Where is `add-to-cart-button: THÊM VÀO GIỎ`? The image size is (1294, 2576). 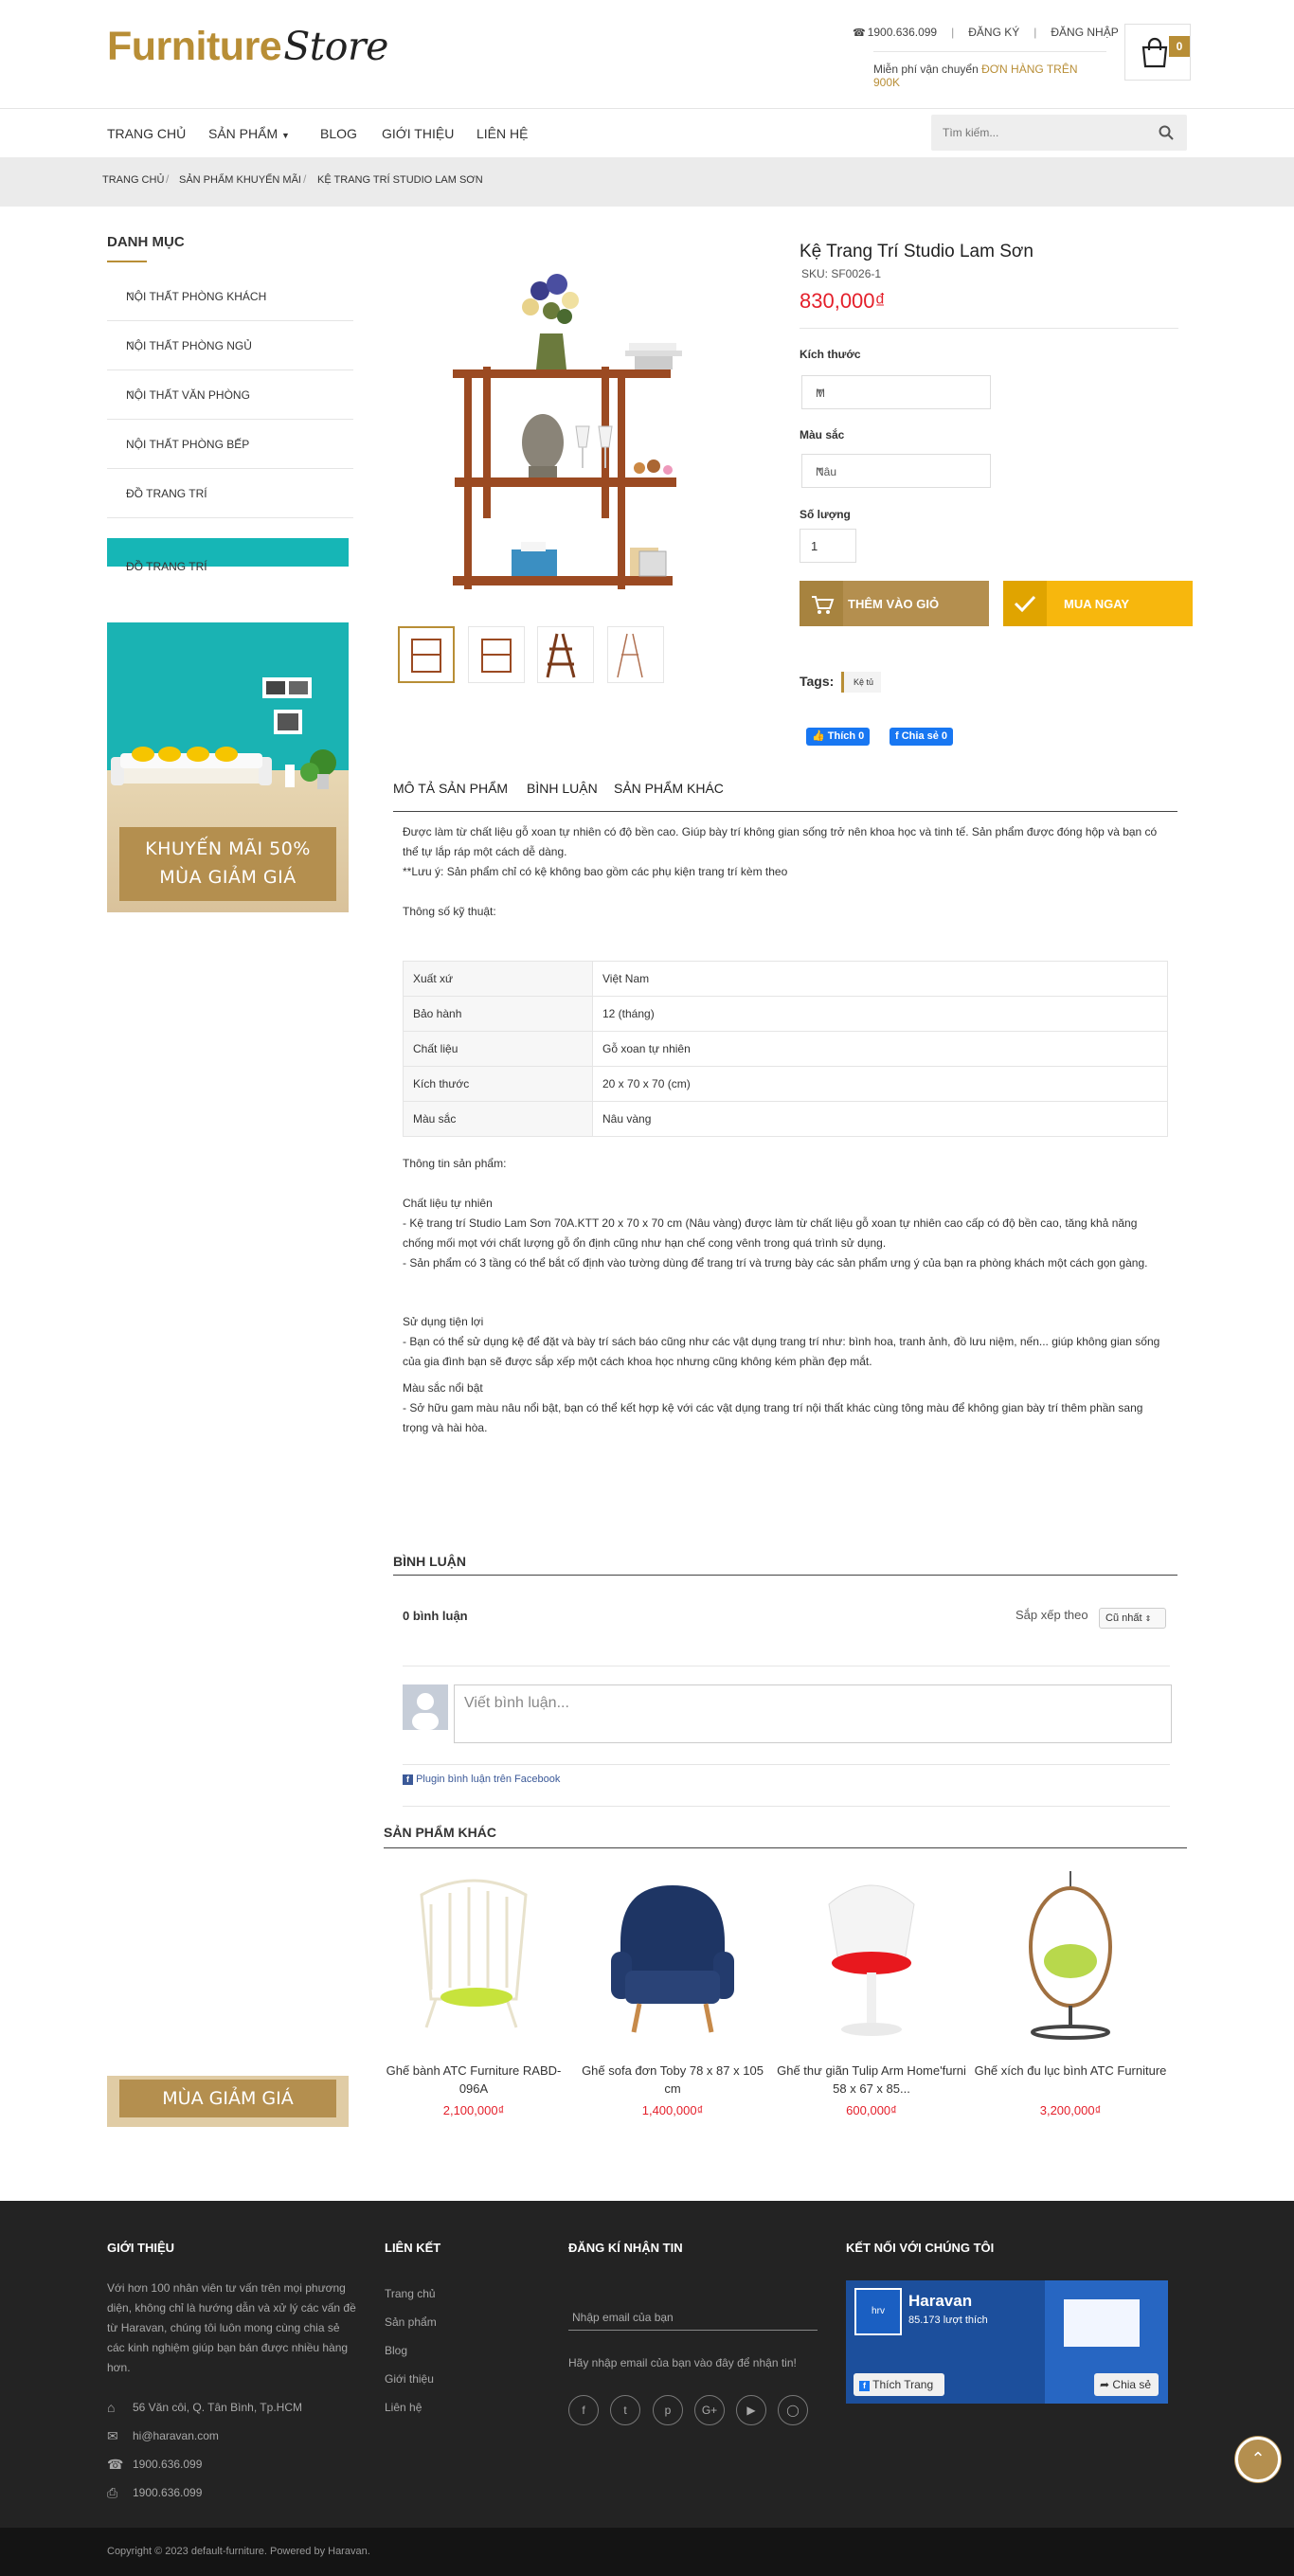
add-to-cart-button: THÊM VÀO GIỎ is located at coordinates (894, 603).